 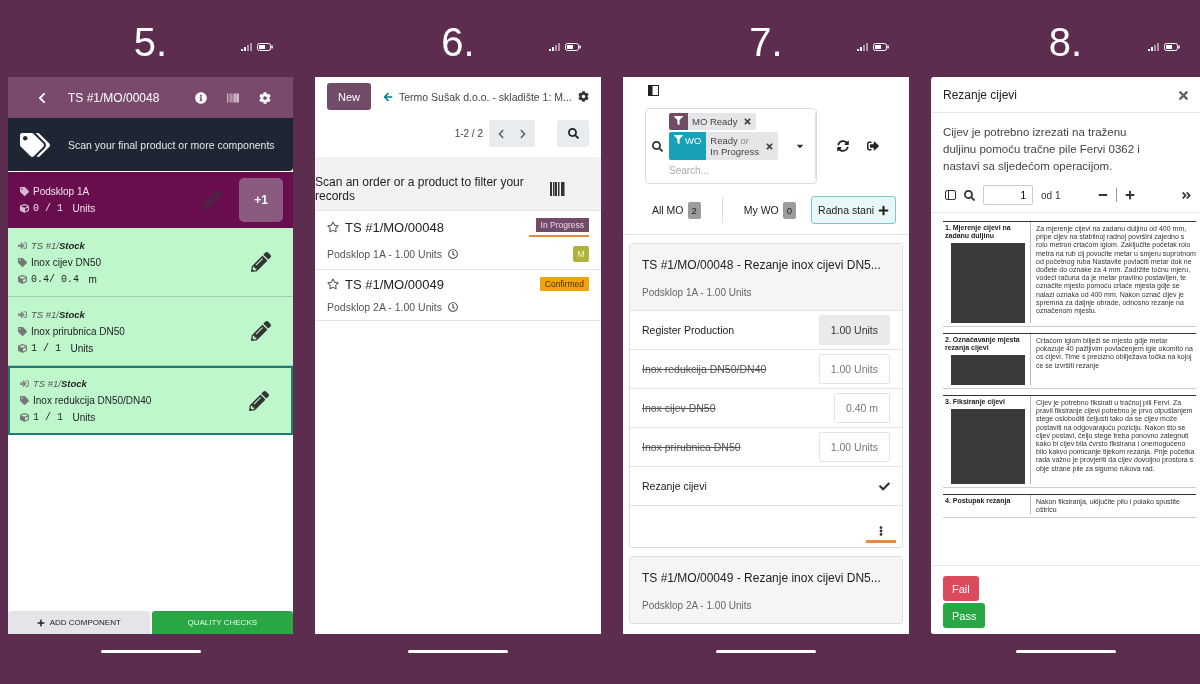 What do you see at coordinates (678, 120) in the screenshot?
I see `filter-icon` at bounding box center [678, 120].